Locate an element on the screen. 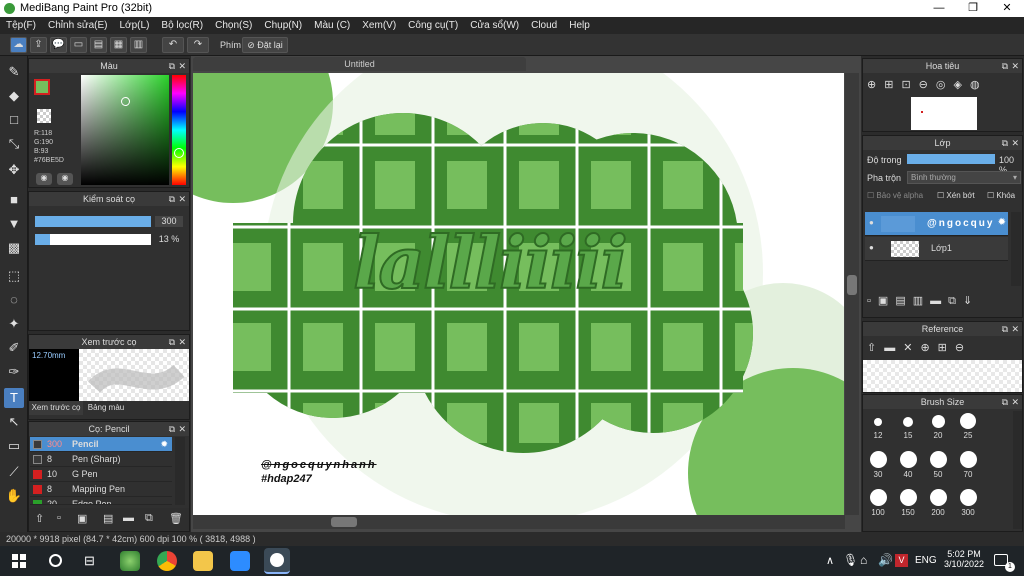  zoom-app-icon is located at coordinates (240, 561).